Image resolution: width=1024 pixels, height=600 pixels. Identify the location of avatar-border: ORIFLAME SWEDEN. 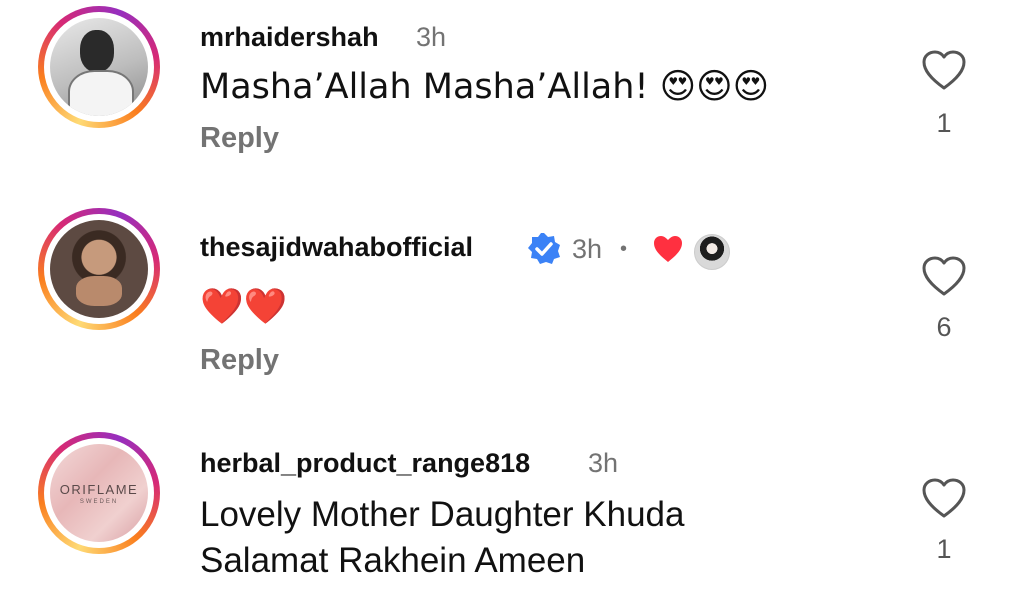
(99, 493).